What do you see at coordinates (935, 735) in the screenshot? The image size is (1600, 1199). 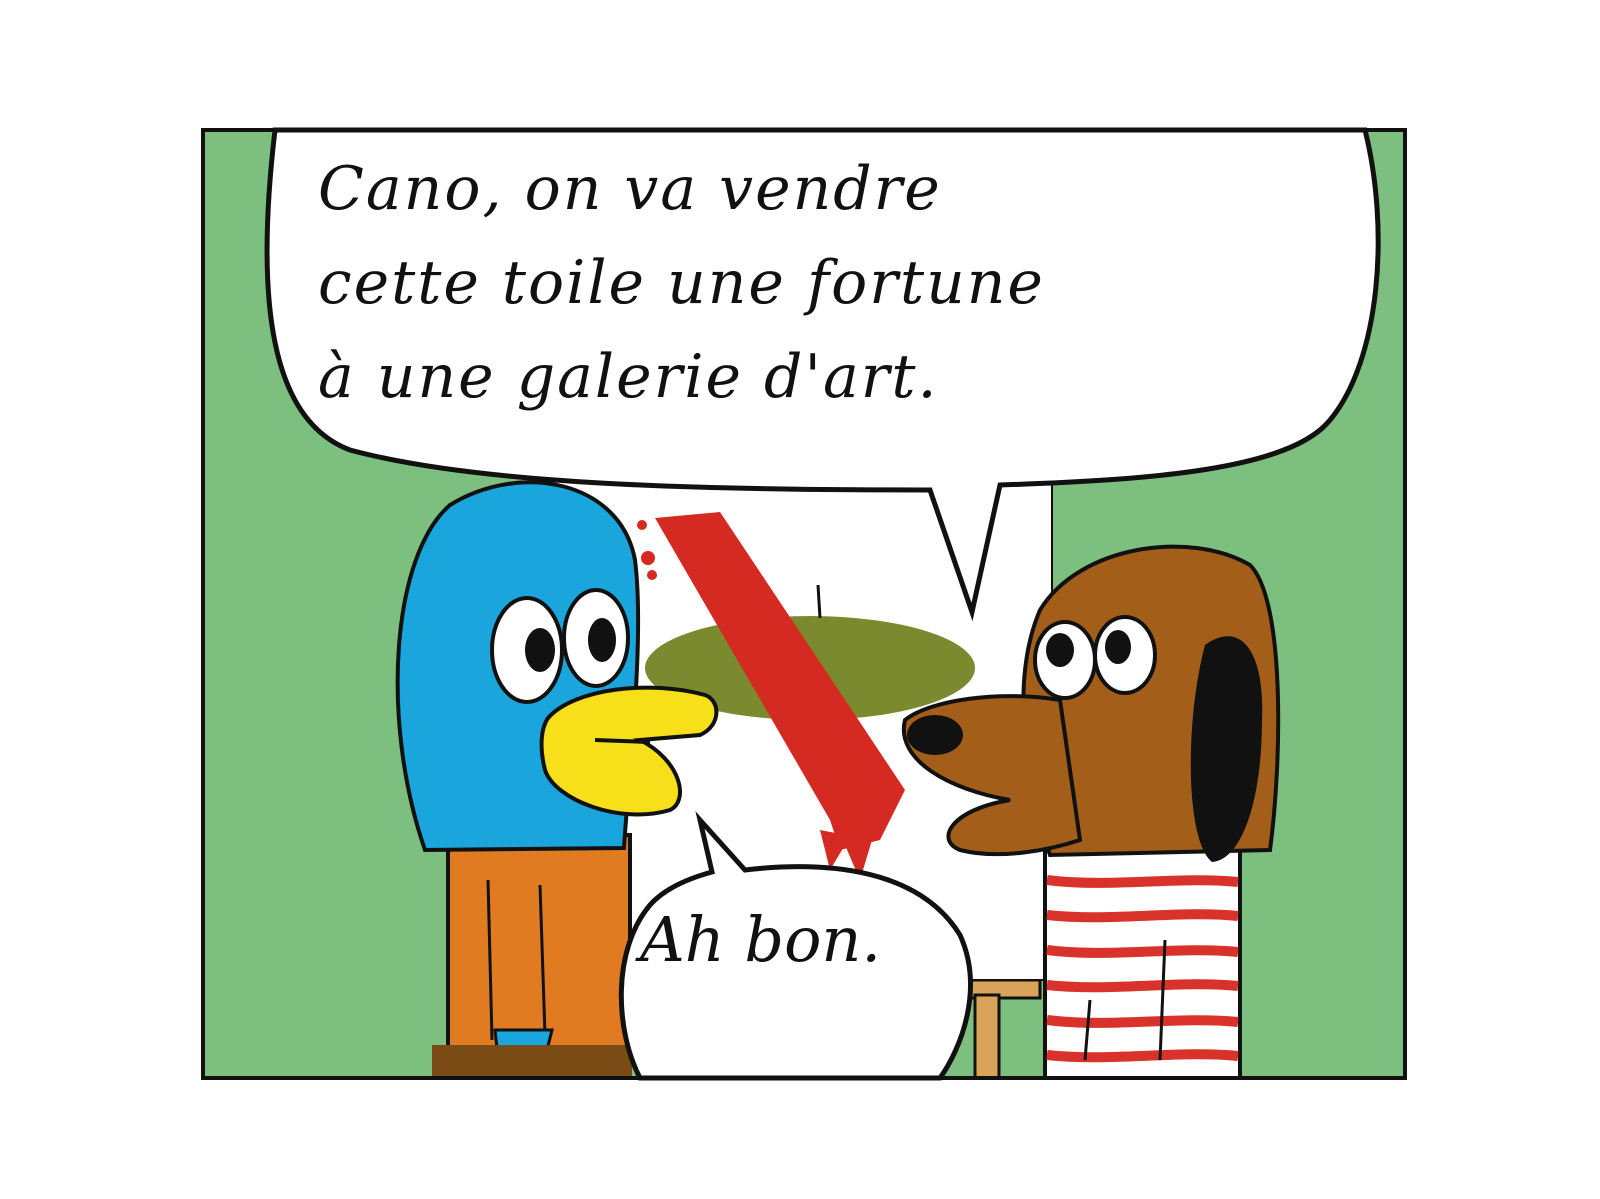 I see `dog-nose` at bounding box center [935, 735].